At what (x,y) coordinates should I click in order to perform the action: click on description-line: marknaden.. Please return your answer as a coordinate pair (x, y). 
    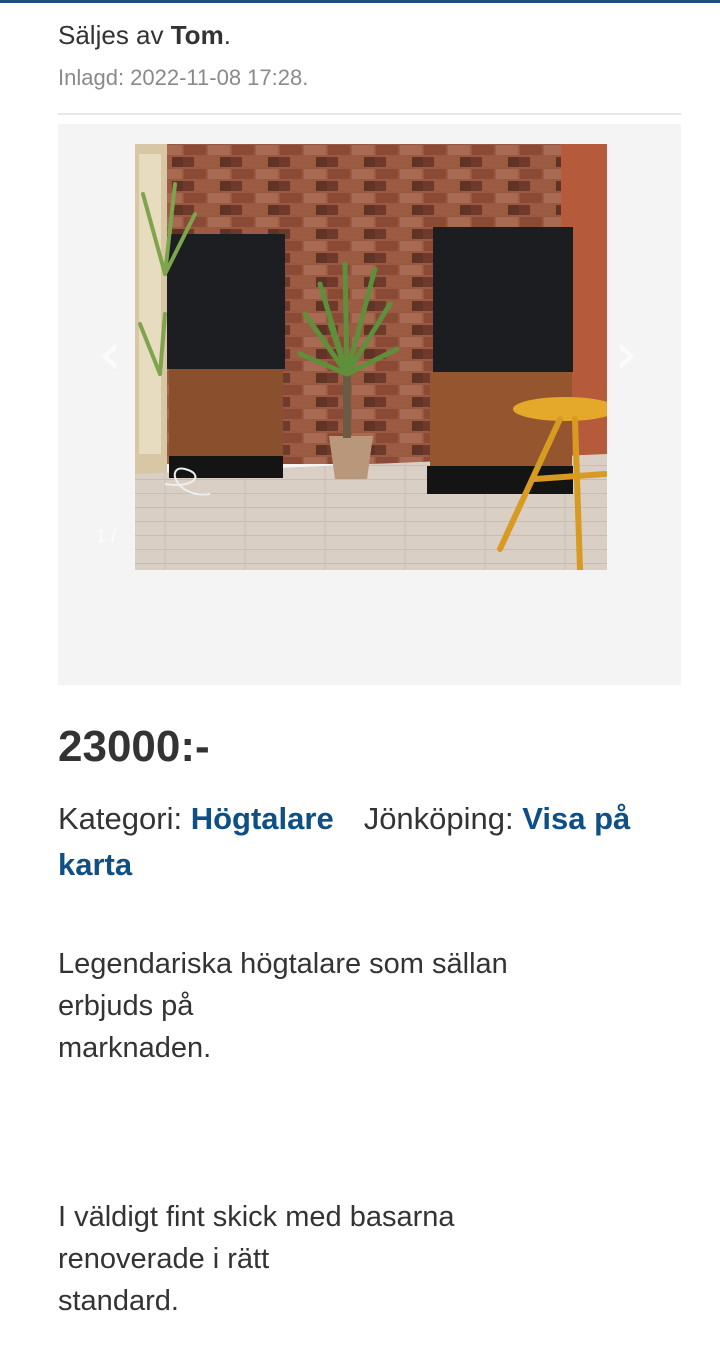
    Looking at the image, I should click on (135, 1048).